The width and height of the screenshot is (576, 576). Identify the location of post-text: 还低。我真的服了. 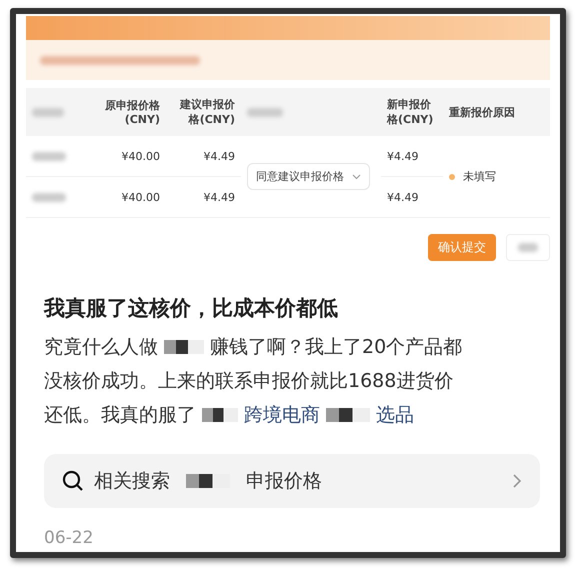
(120, 415).